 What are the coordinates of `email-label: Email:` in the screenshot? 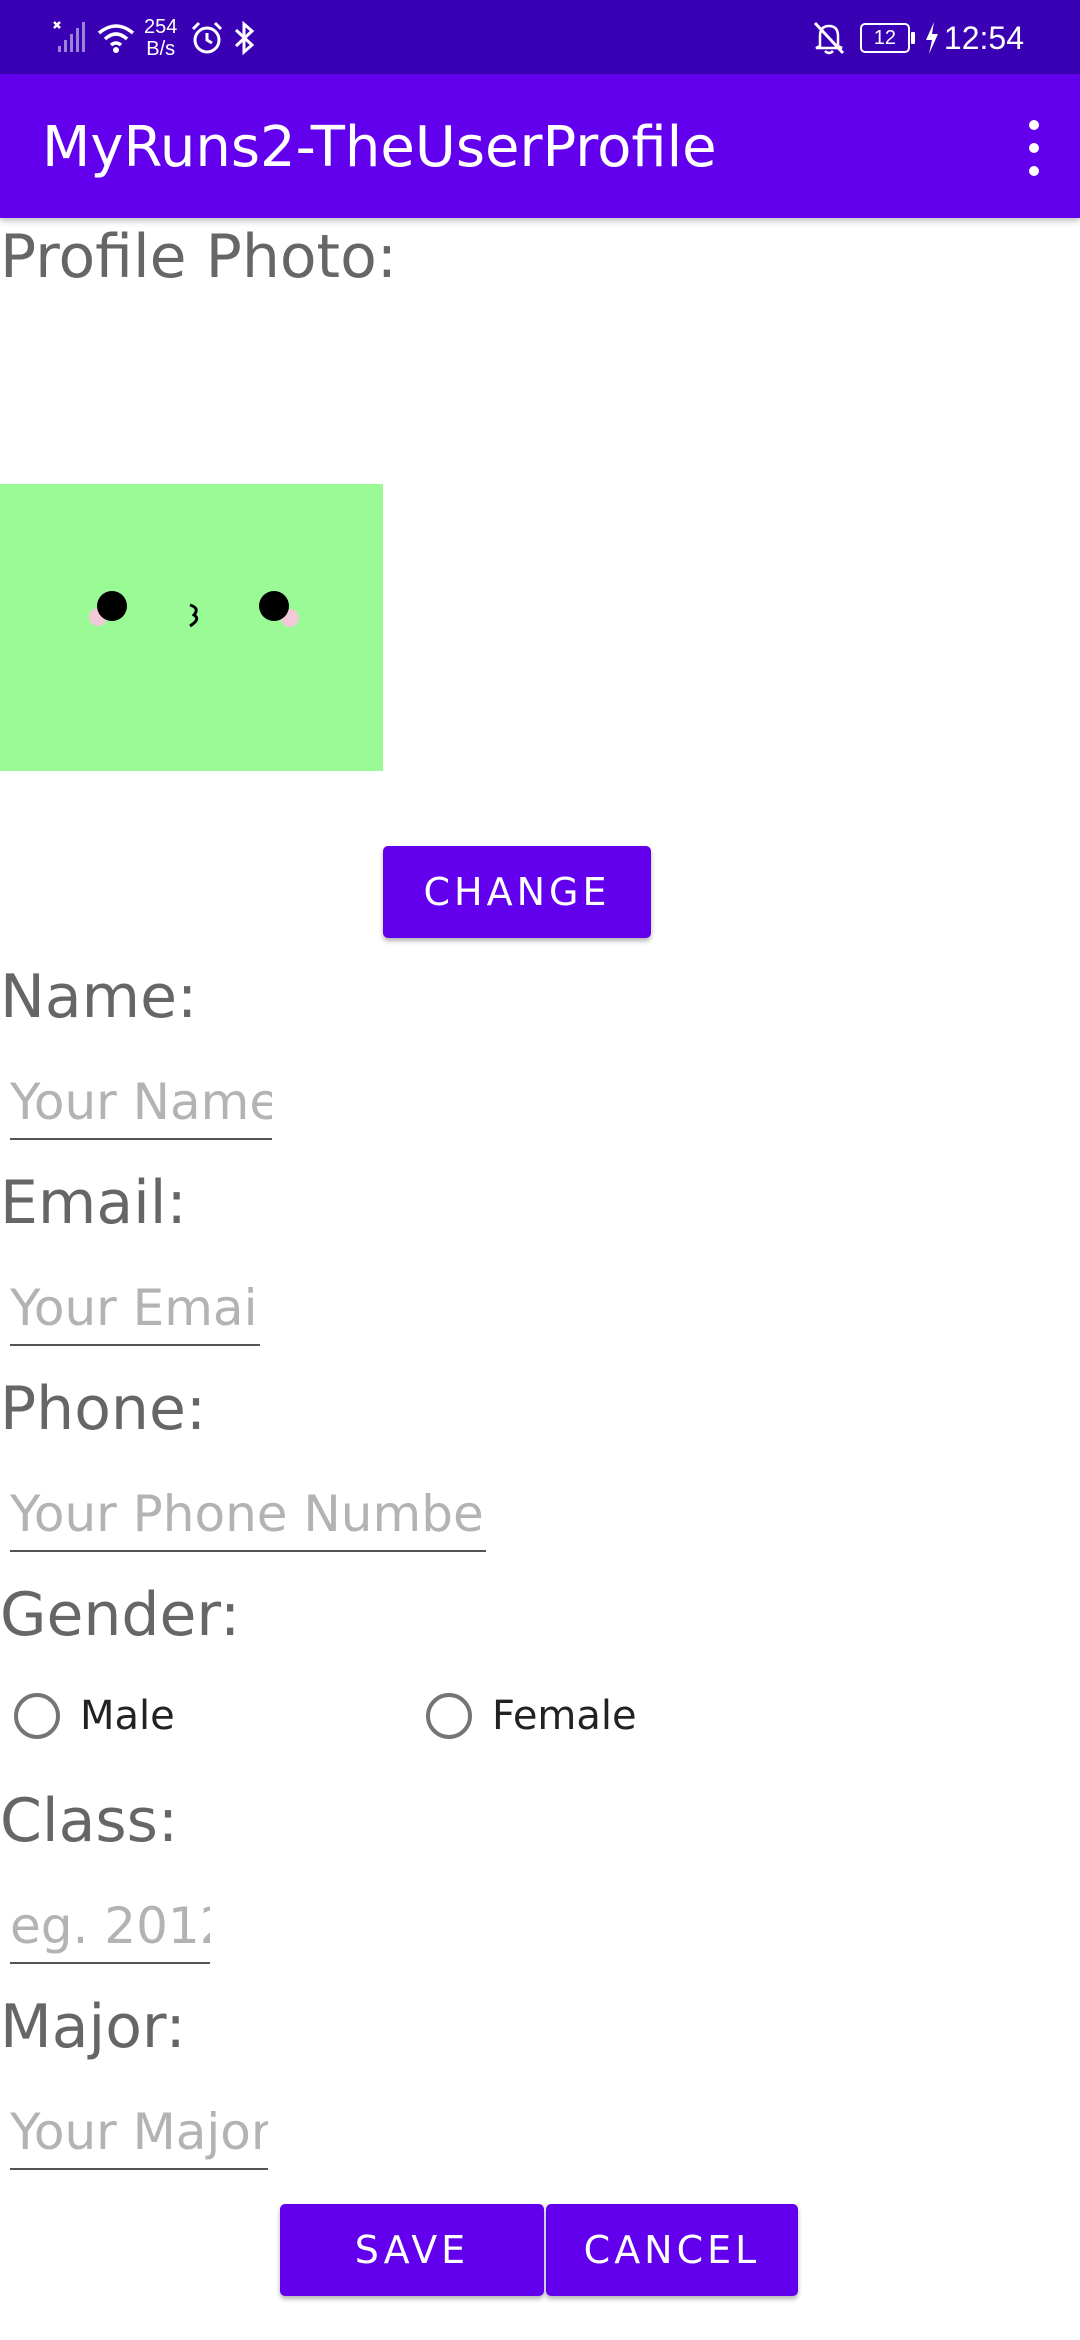 It's located at (93, 1203).